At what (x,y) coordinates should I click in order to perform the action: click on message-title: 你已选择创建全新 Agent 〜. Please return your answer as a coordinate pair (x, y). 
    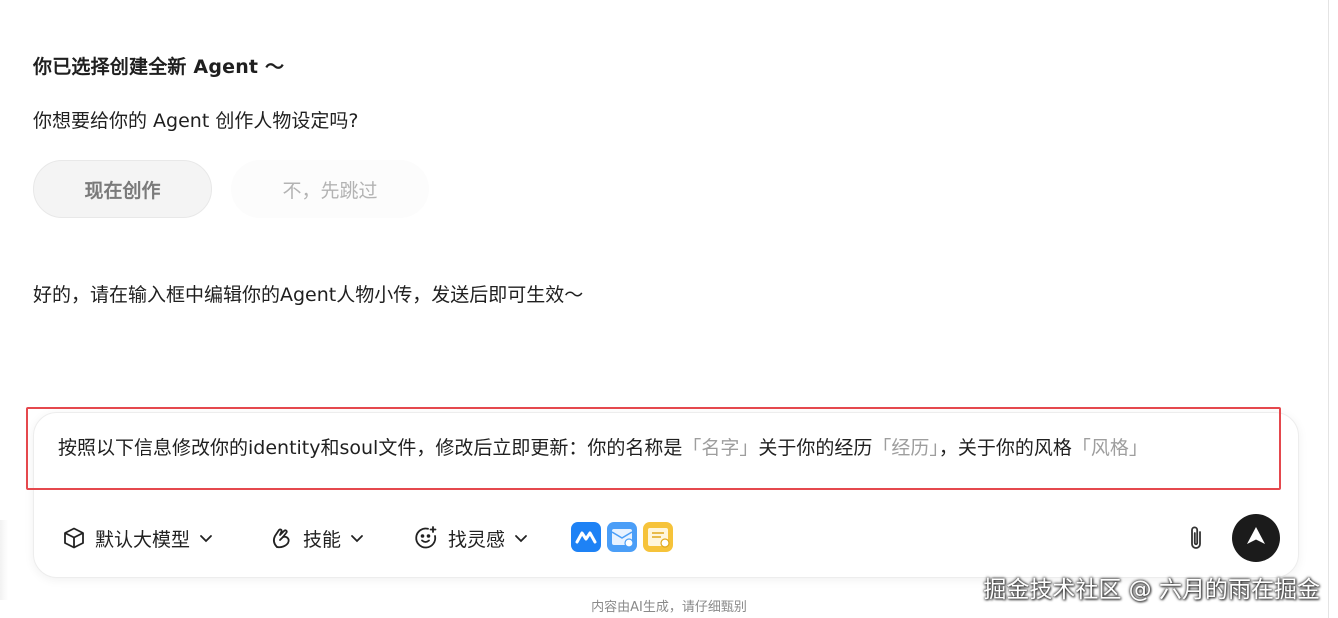
    Looking at the image, I should click on (159, 67).